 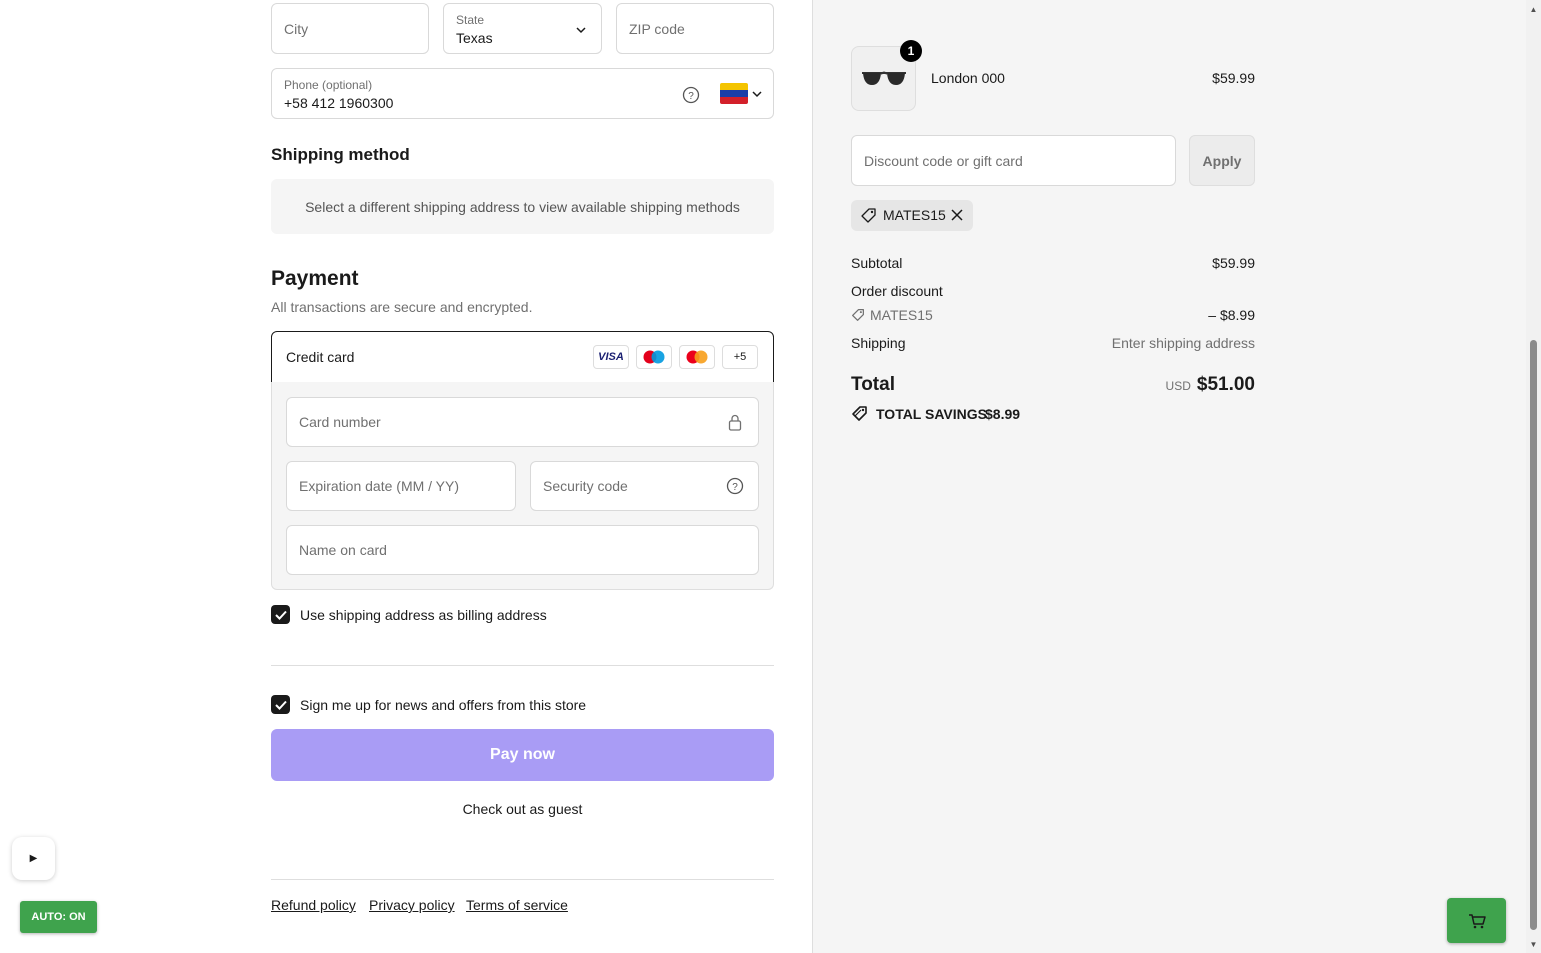 What do you see at coordinates (911, 51) in the screenshot?
I see `quantity-badge: 1` at bounding box center [911, 51].